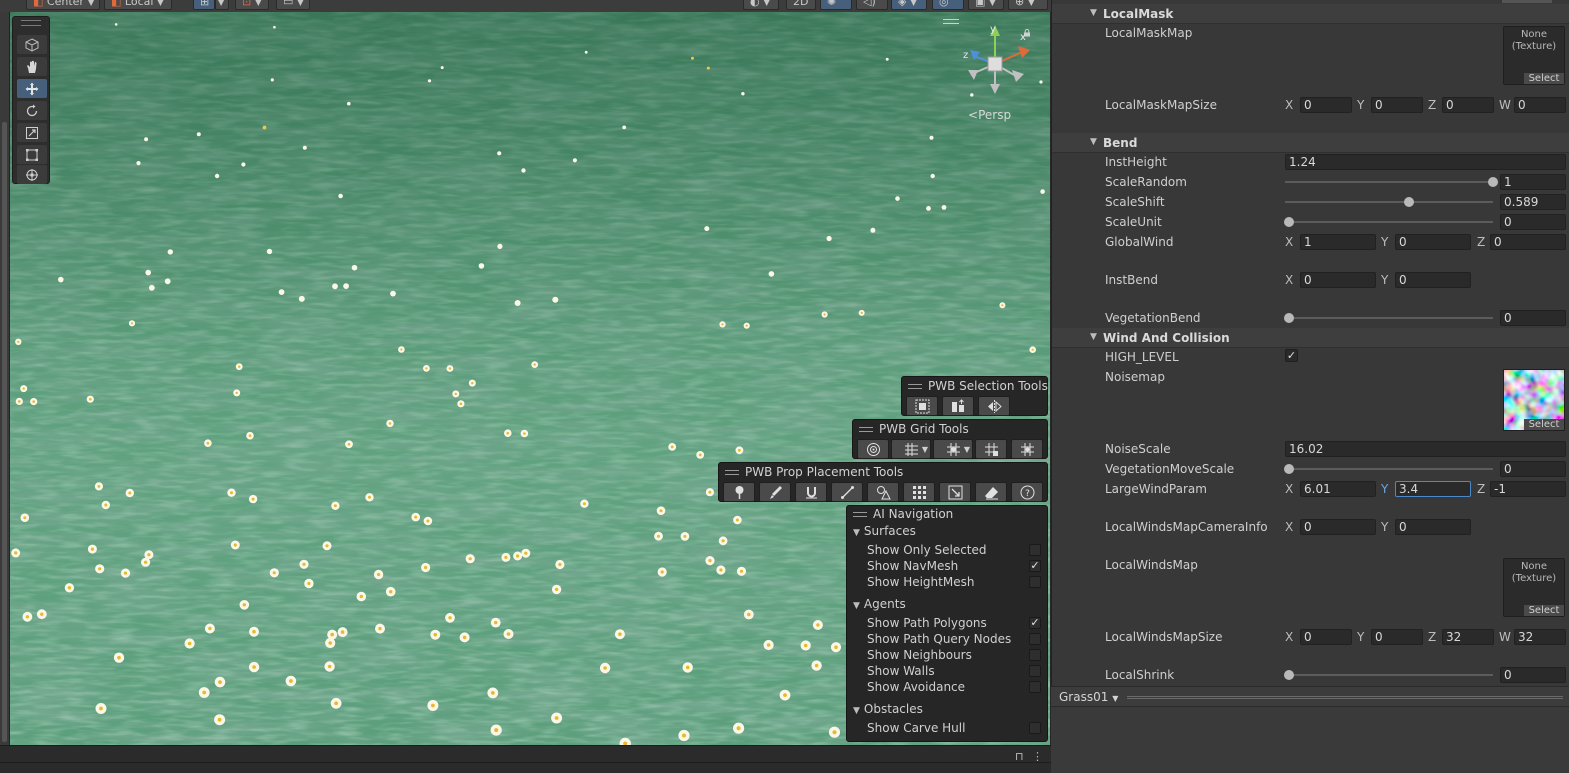 The height and width of the screenshot is (773, 1569). I want to click on largewindparam-y-field: 3.4, so click(1433, 489).